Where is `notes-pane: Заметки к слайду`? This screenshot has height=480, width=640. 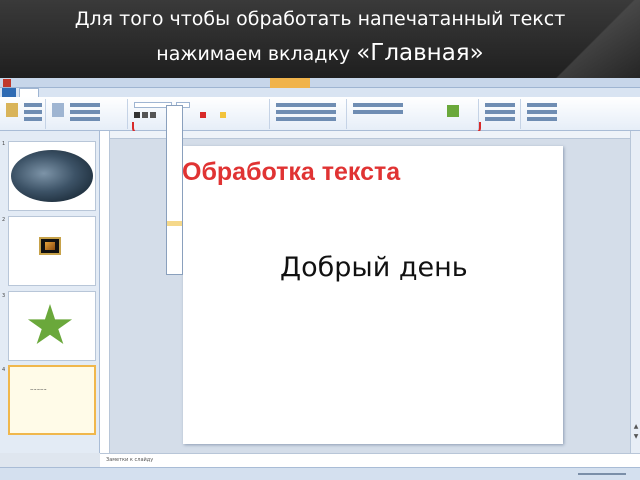 notes-pane: Заметки к слайду is located at coordinates (370, 460).